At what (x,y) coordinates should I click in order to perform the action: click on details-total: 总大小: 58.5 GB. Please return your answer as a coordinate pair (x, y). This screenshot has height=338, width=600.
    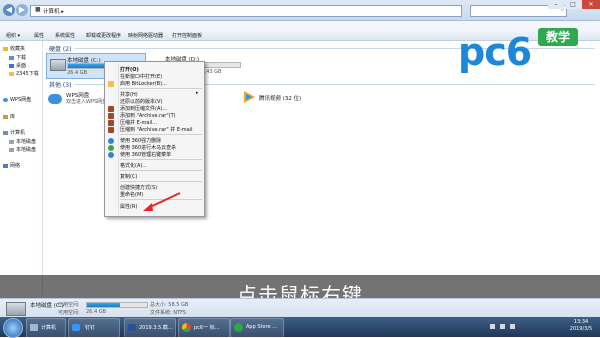
    Looking at the image, I should click on (169, 305).